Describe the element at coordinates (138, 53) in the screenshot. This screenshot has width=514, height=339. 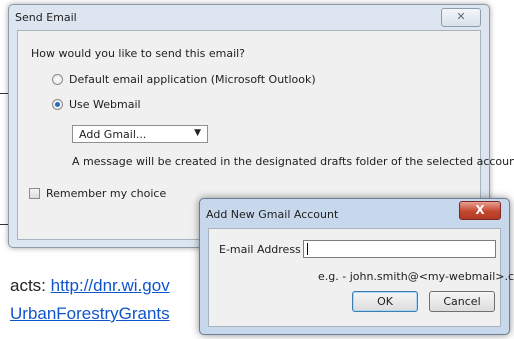
I see `send-email-question: How would you like to send this email?` at that location.